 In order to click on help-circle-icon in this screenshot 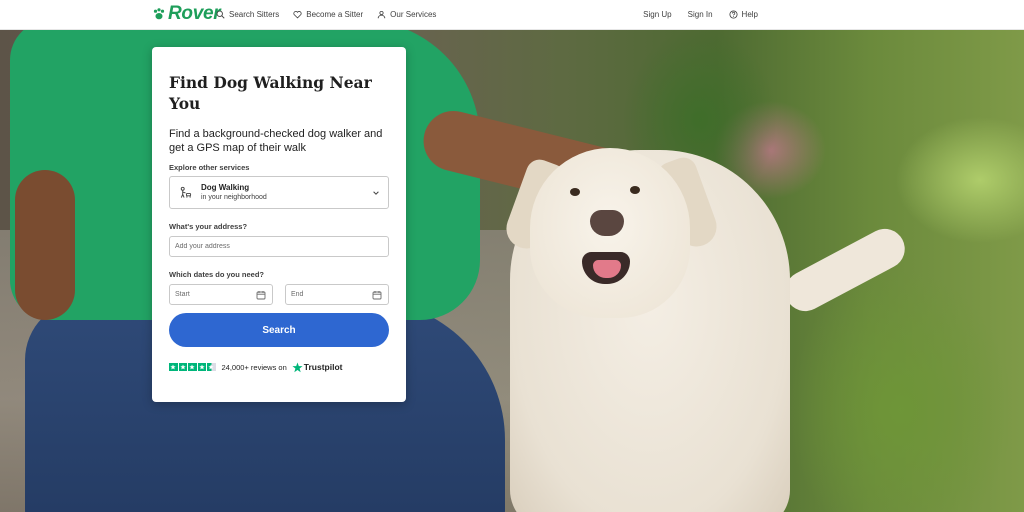, I will do `click(733, 14)`.